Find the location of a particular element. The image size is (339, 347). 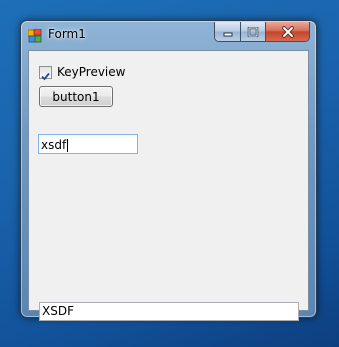

button1: button1 is located at coordinates (76, 96).